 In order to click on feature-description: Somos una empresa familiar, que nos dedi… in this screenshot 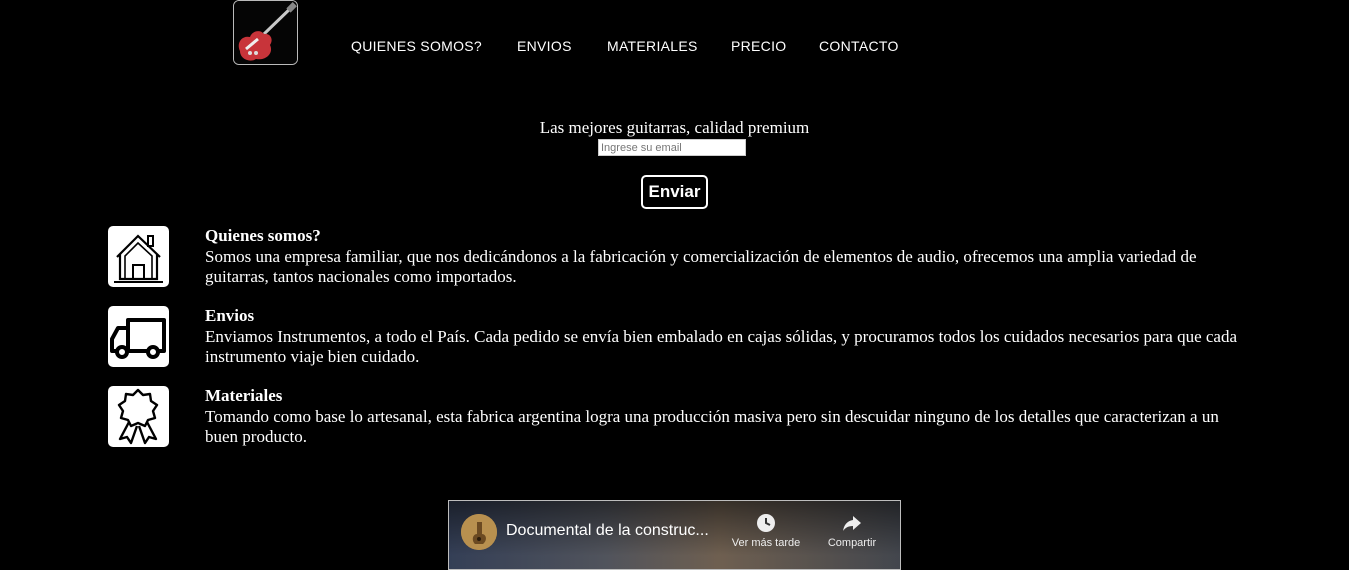, I will do `click(701, 266)`.